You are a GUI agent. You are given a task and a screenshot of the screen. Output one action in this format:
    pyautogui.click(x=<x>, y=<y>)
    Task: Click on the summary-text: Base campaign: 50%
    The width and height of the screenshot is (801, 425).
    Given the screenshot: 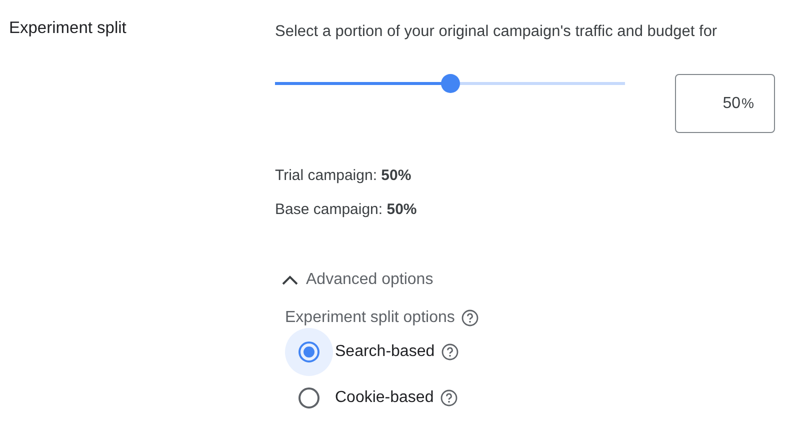 What is the action you would take?
    pyautogui.click(x=346, y=210)
    